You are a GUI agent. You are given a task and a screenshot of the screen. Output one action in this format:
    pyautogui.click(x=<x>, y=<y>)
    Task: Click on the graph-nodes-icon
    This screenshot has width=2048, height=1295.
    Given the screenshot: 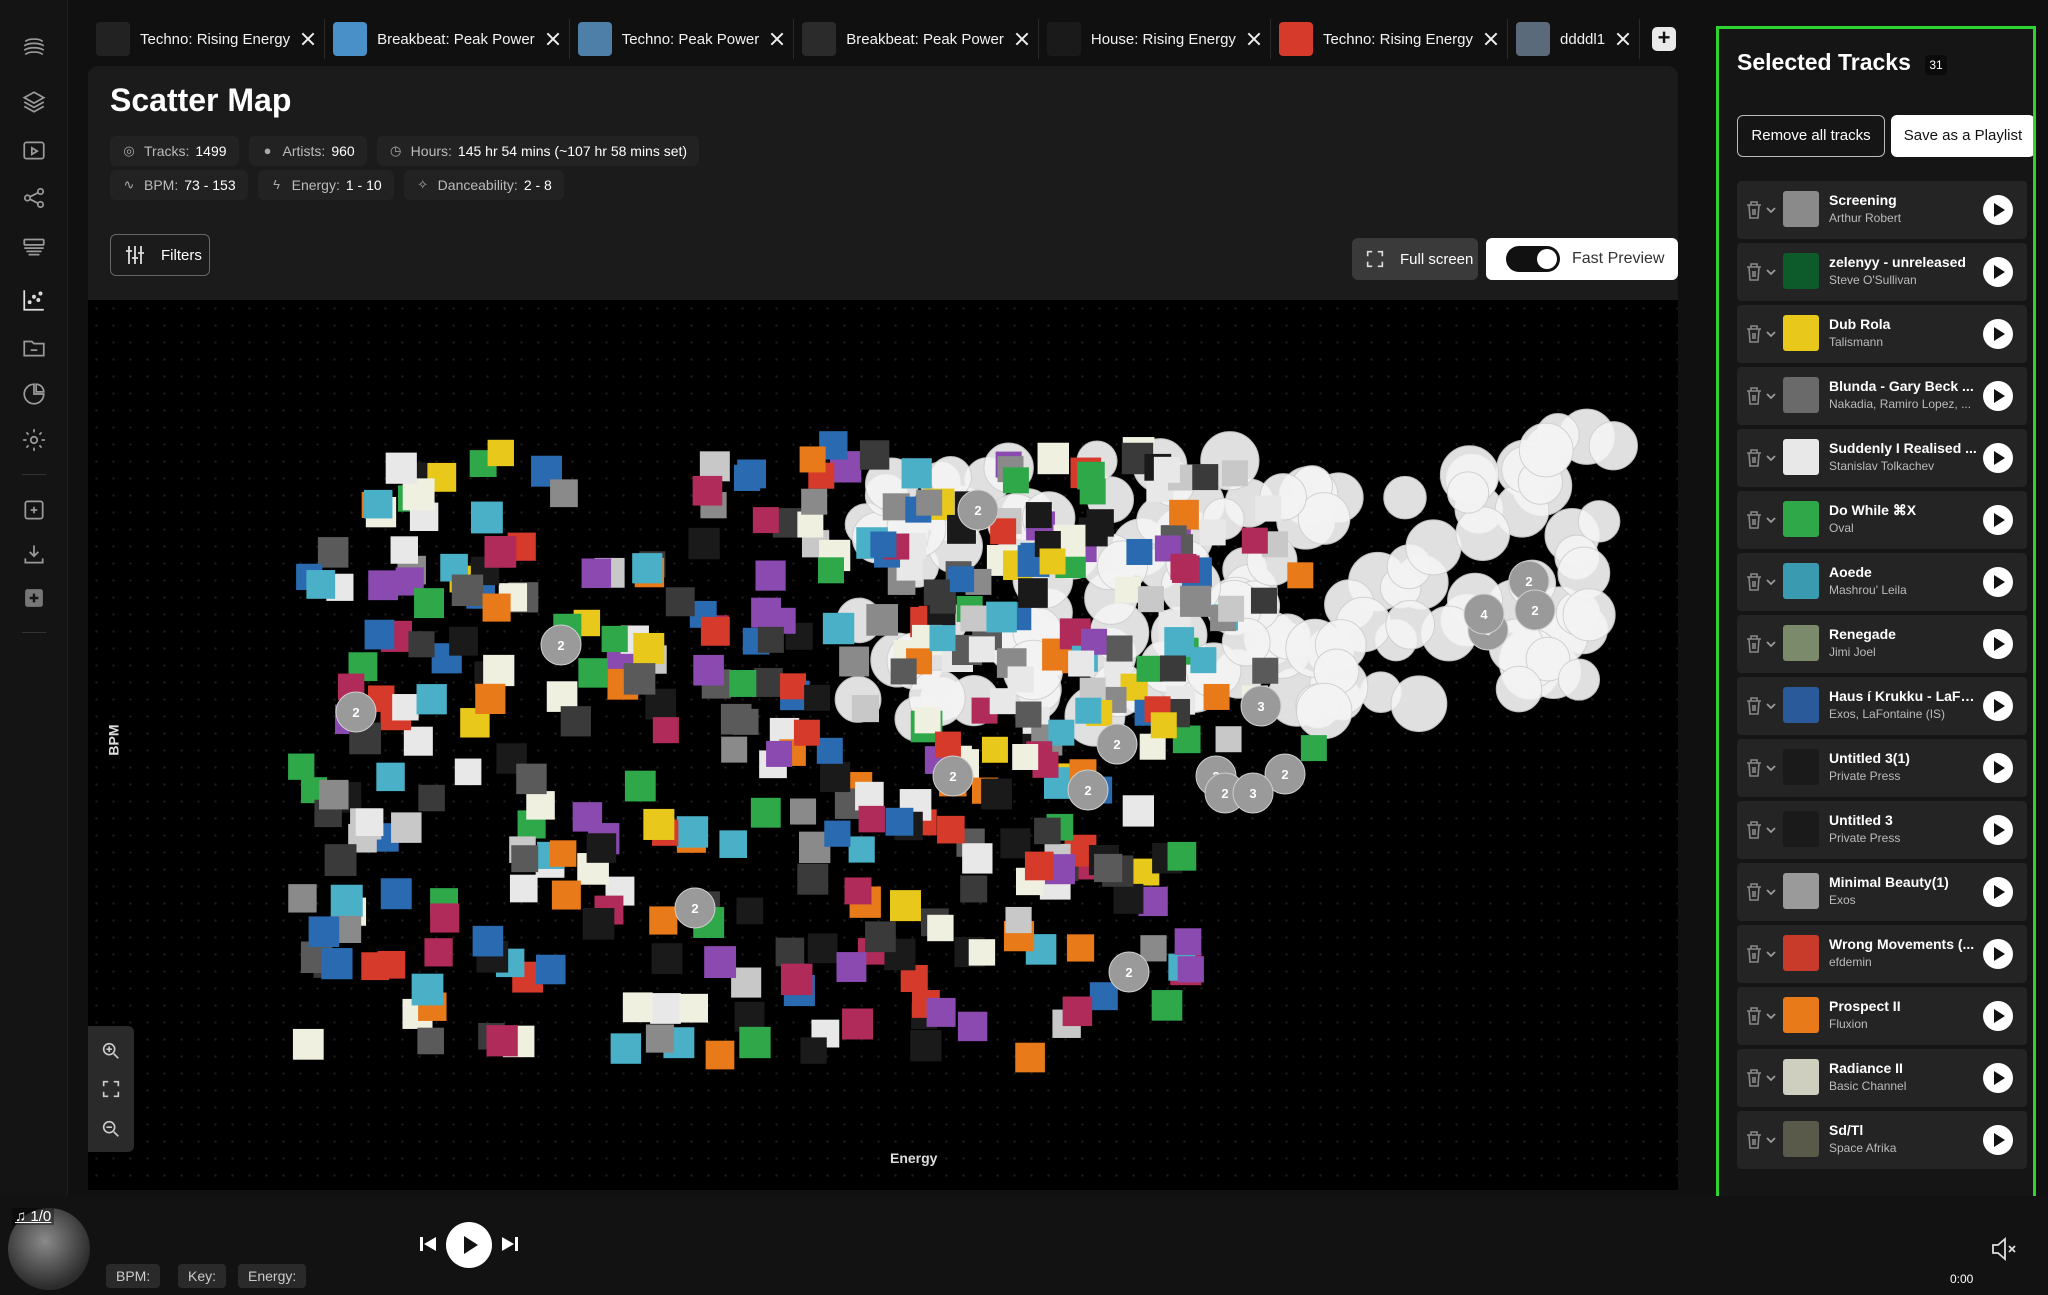 What is the action you would take?
    pyautogui.click(x=34, y=198)
    